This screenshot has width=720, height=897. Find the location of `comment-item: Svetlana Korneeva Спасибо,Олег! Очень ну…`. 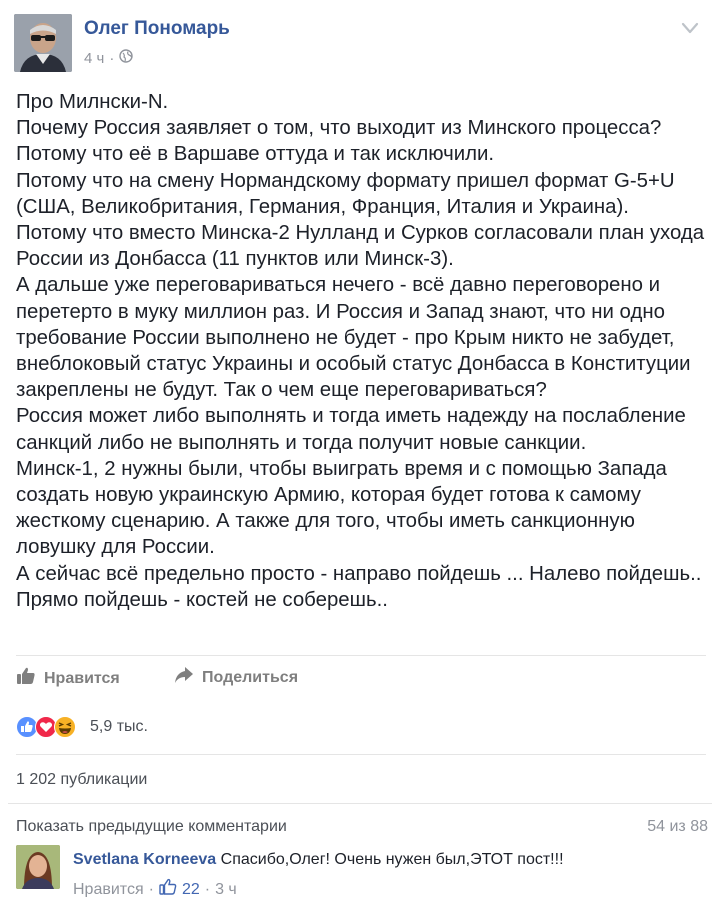

comment-item: Svetlana Korneeva Спасибо,Олег! Очень ну… is located at coordinates (318, 860).